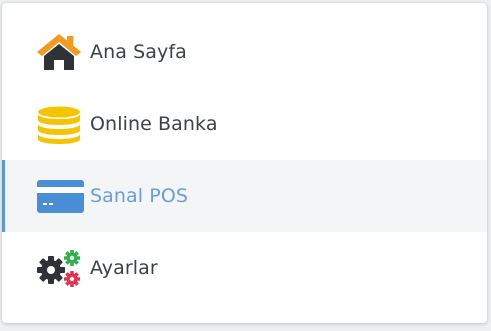 This screenshot has width=491, height=331. What do you see at coordinates (124, 268) in the screenshot?
I see `menu-item-label: Ayarlar` at bounding box center [124, 268].